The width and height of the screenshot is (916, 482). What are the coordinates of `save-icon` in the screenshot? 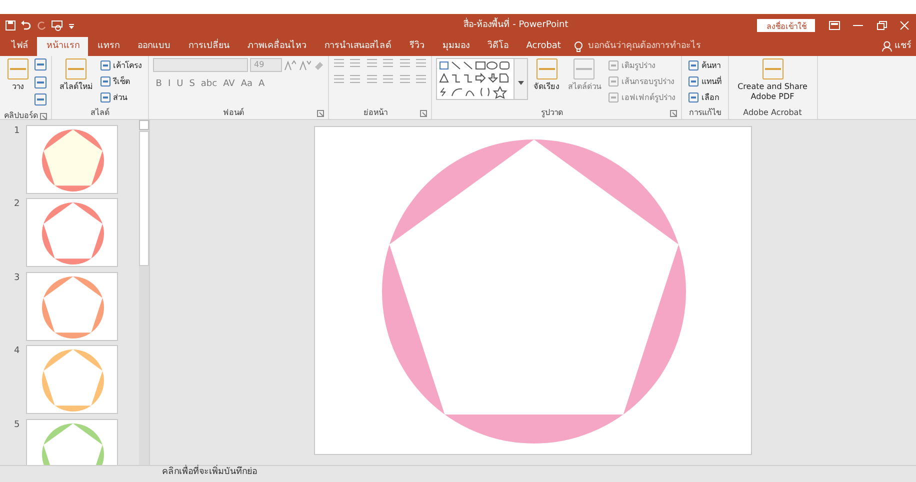 It's located at (10, 25).